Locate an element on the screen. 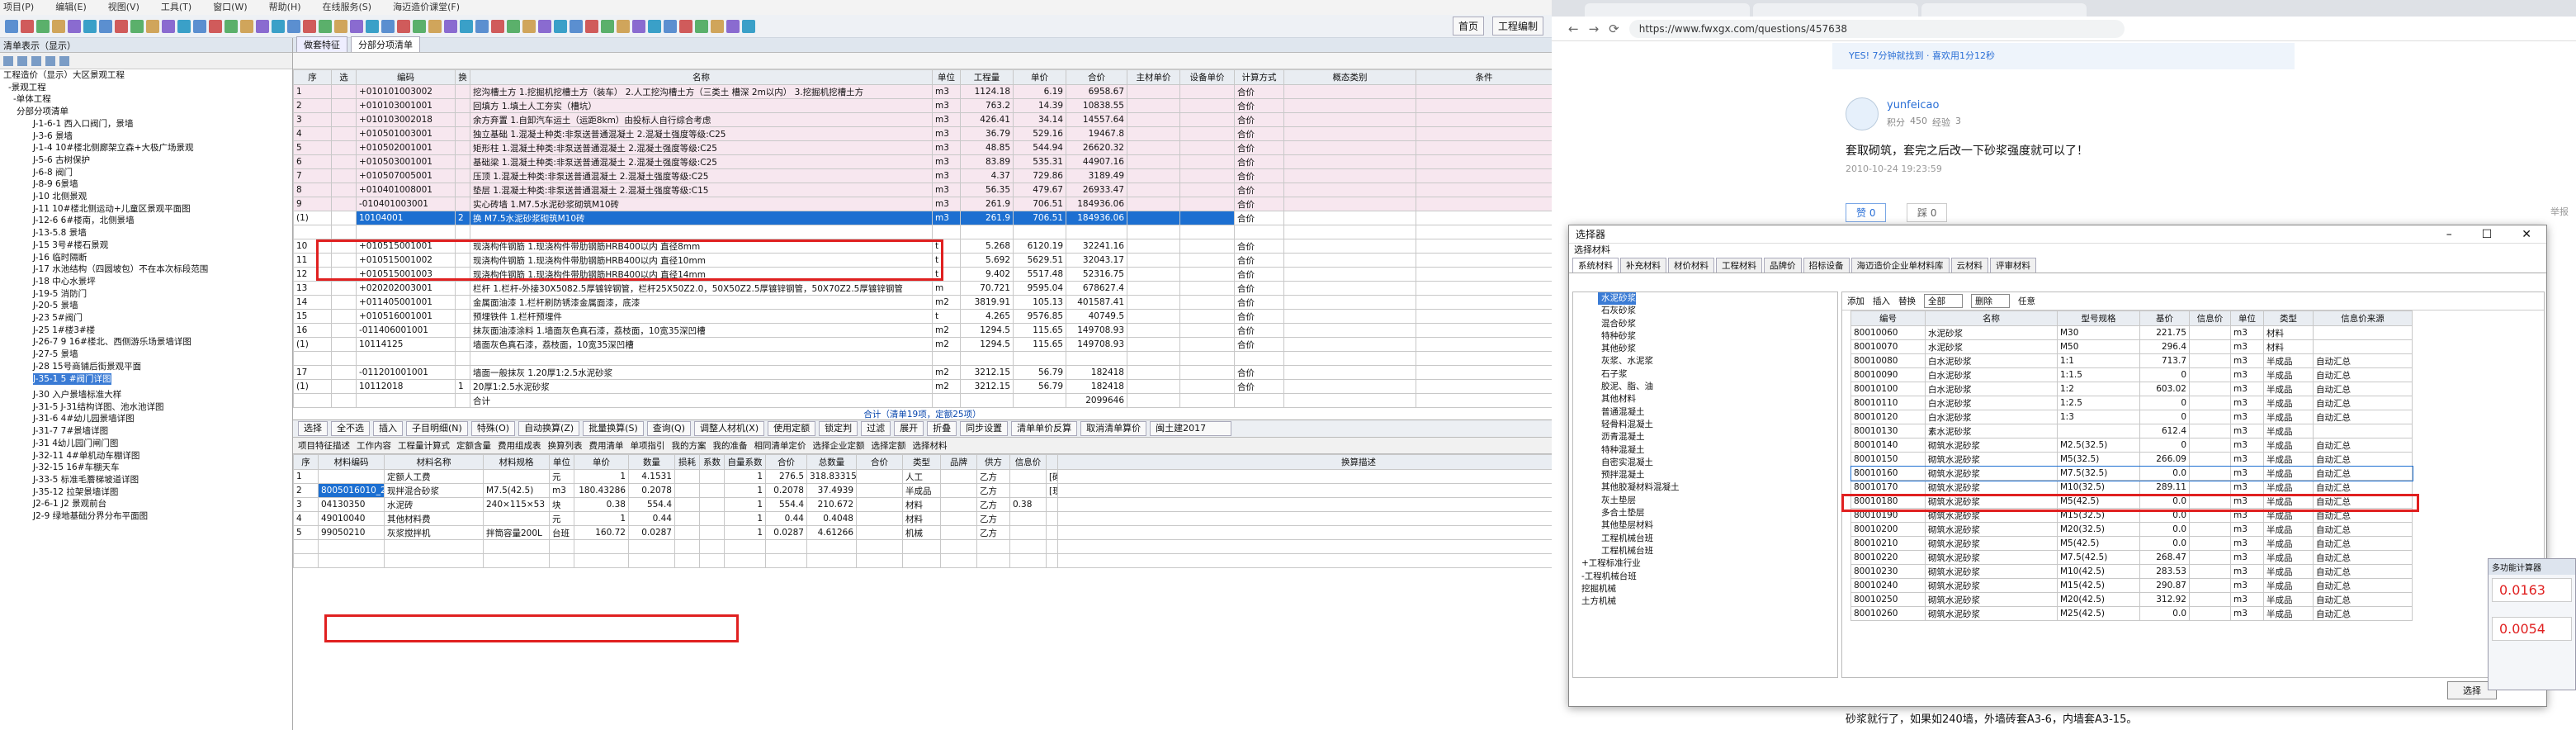  table-cell: 5517.48 is located at coordinates (1039, 274).